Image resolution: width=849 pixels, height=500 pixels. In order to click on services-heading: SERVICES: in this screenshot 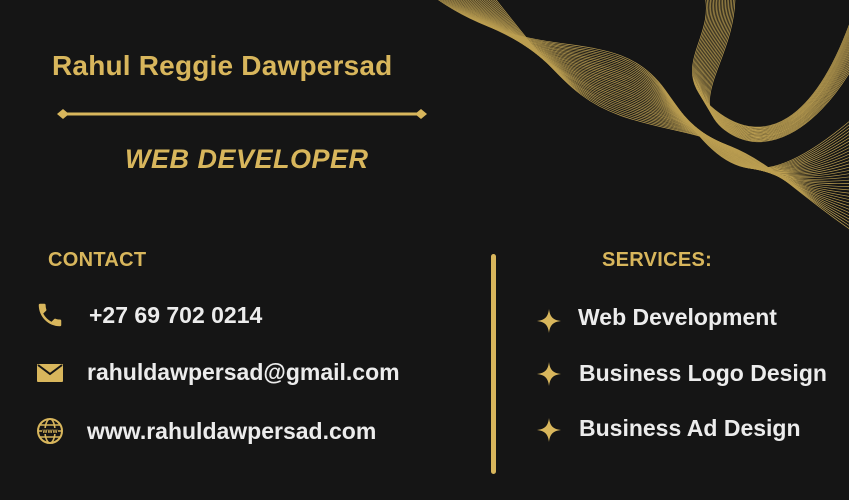, I will do `click(657, 260)`.